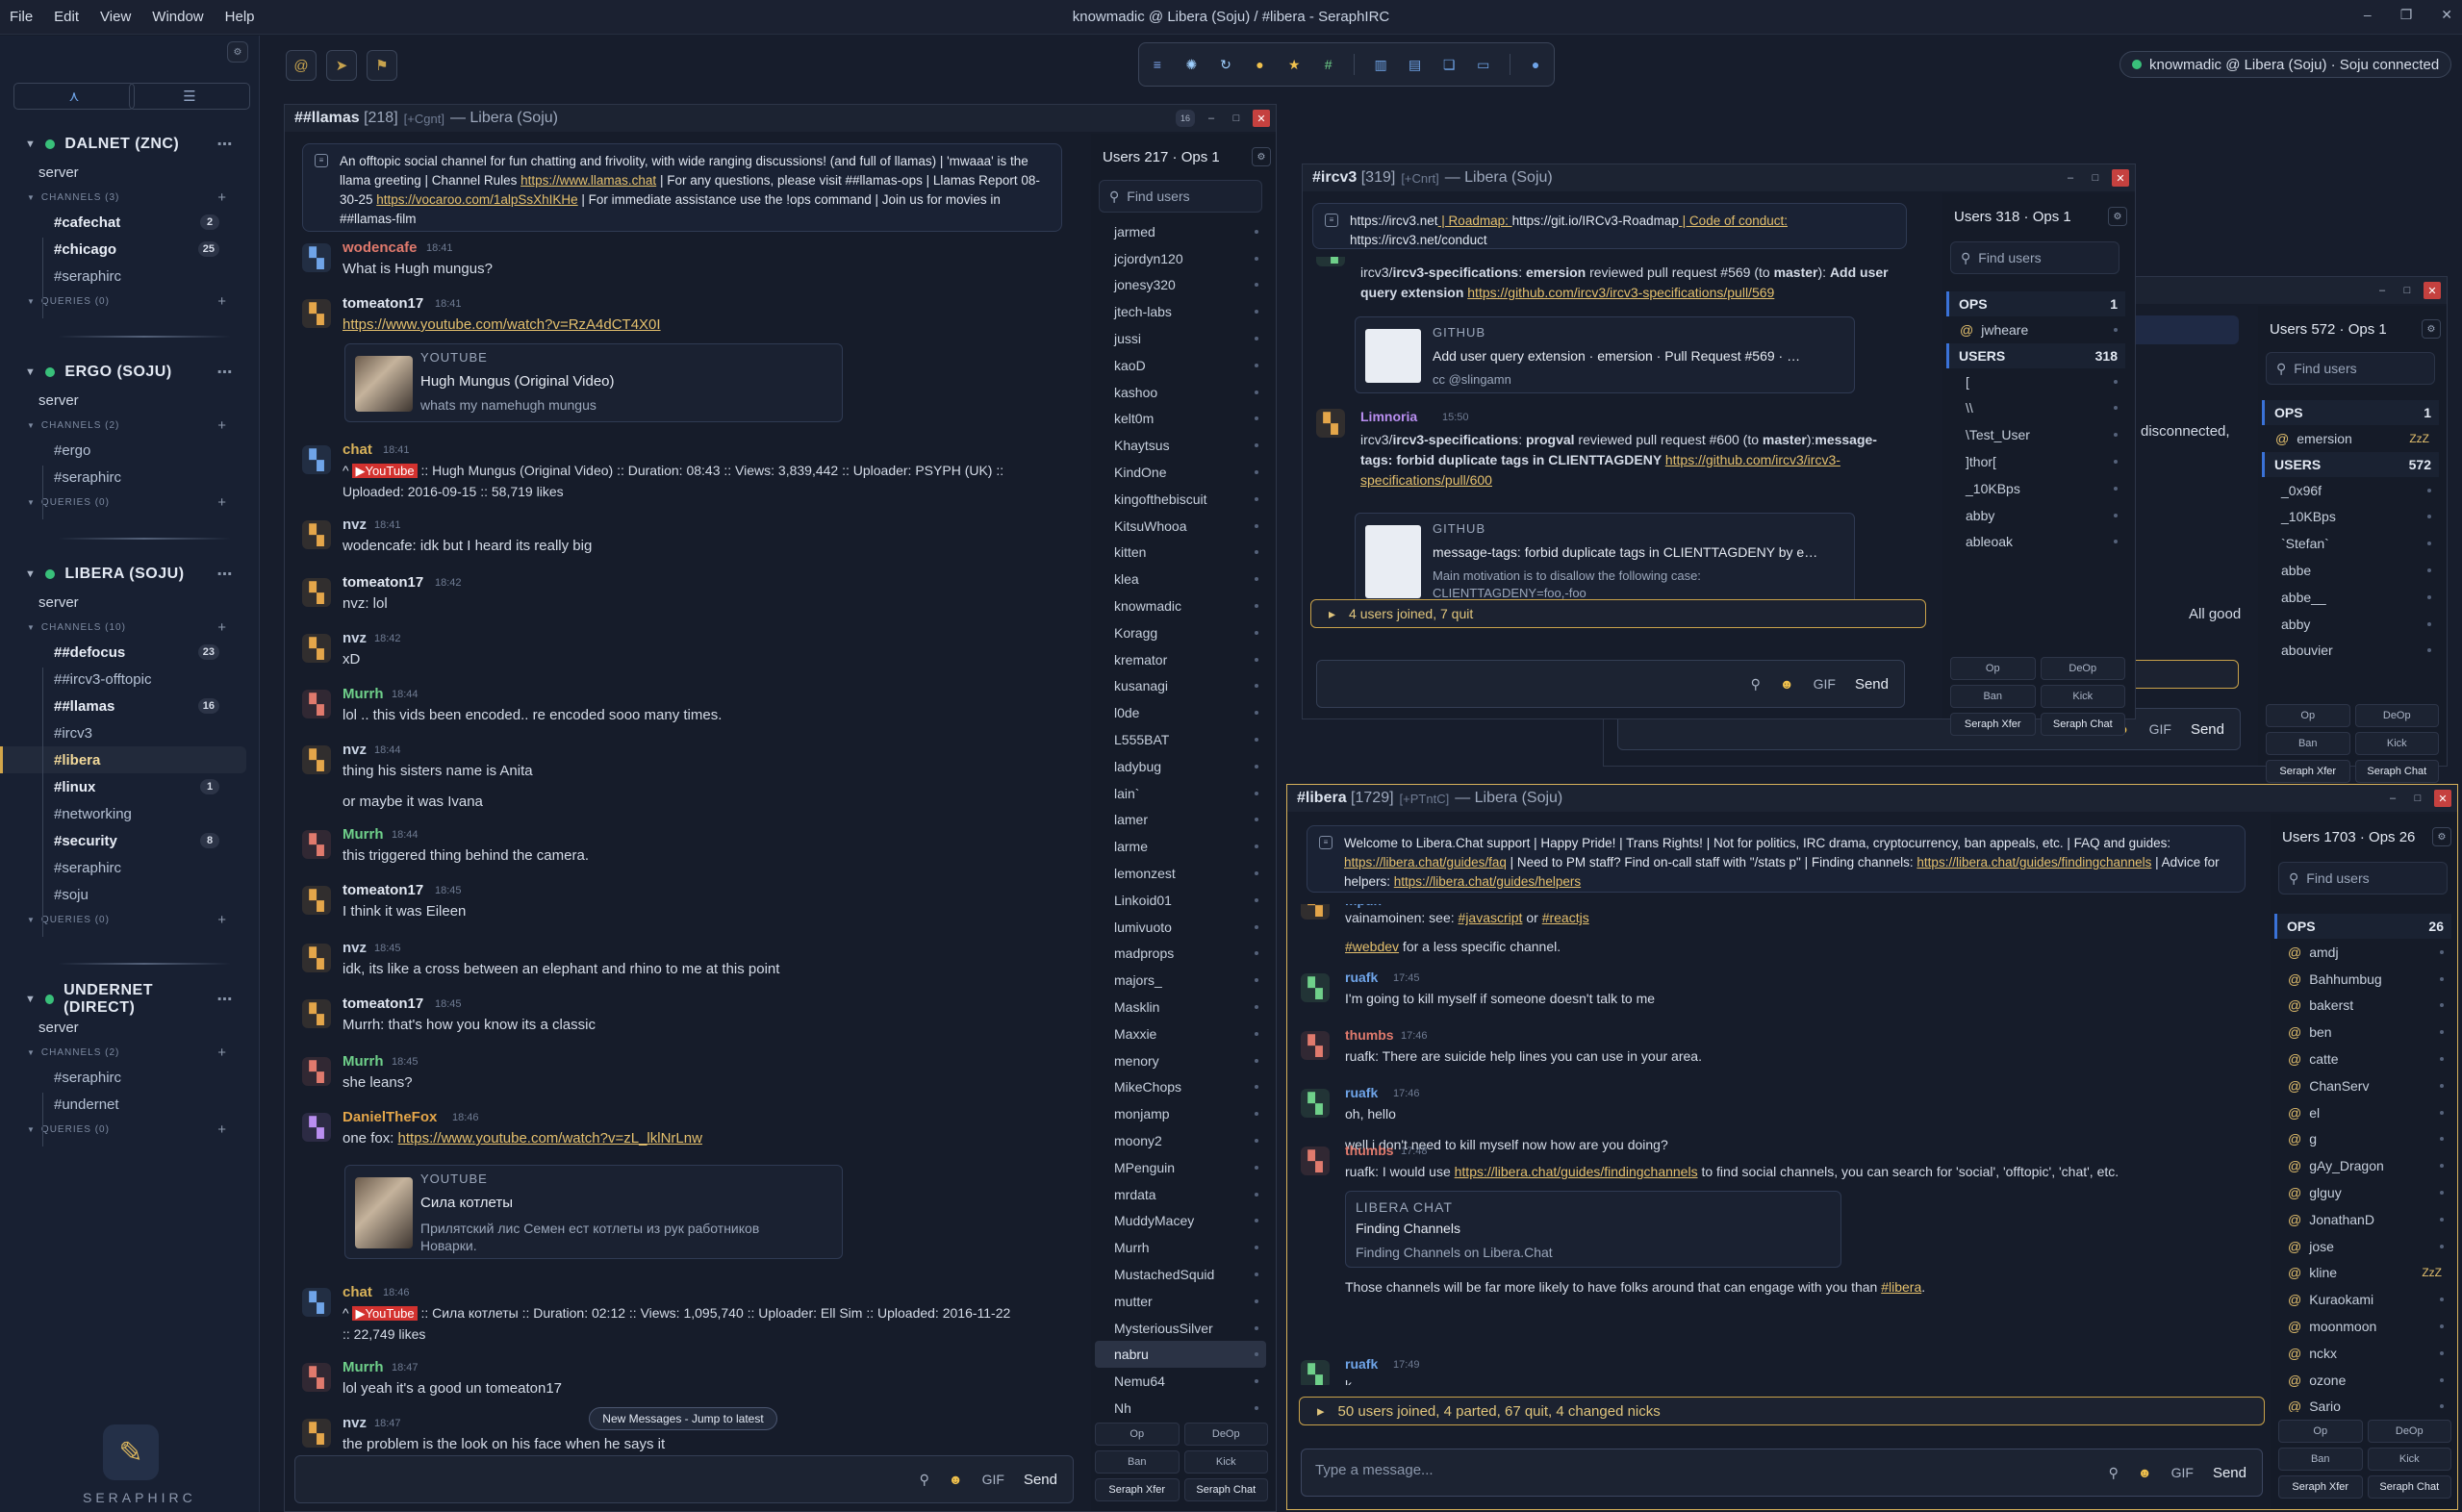  What do you see at coordinates (1181, 955) in the screenshot?
I see `user-list-item: madprops` at bounding box center [1181, 955].